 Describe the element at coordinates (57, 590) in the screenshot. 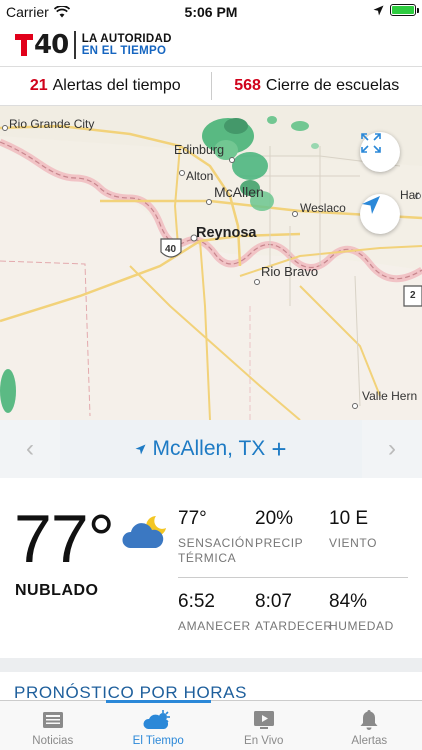

I see `condition-text: NUBLADO` at that location.